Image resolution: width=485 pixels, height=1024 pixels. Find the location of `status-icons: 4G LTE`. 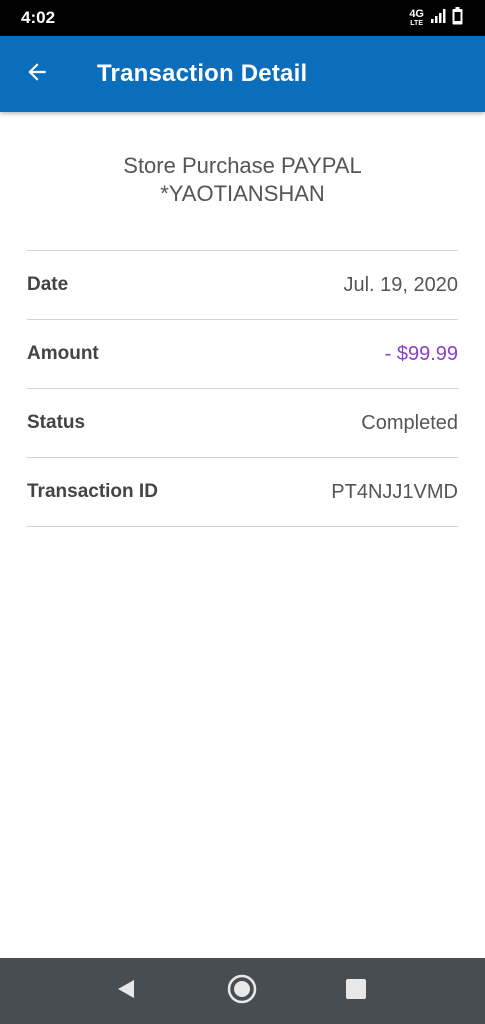

status-icons: 4G LTE is located at coordinates (436, 18).